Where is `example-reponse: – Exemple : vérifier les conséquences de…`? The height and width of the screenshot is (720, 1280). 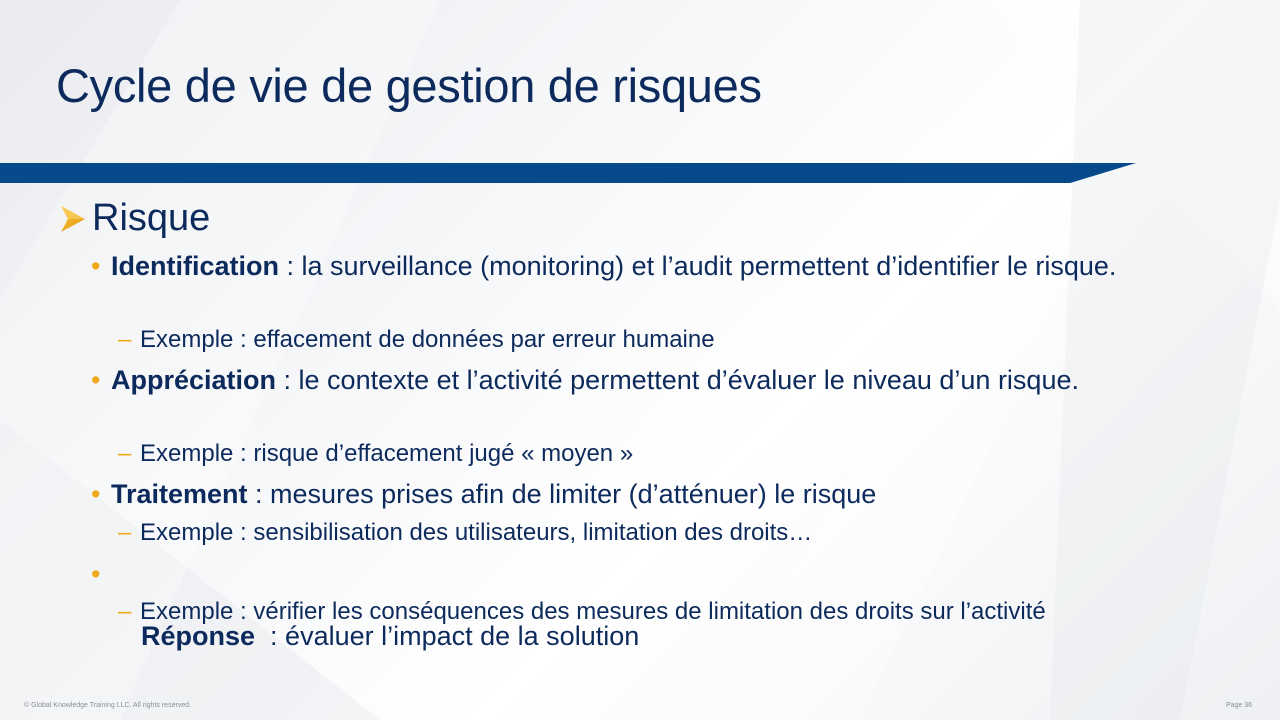 example-reponse: – Exemple : vérifier les conséquences de… is located at coordinates (634, 611).